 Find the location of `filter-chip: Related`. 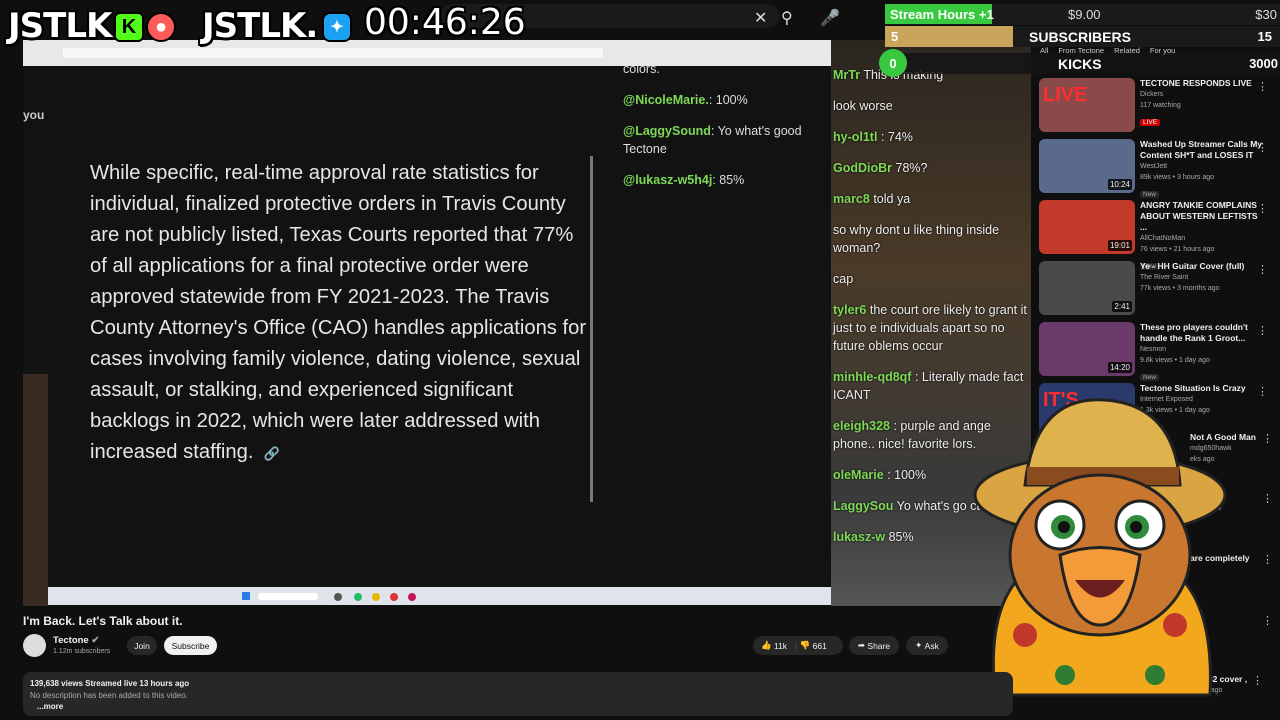

filter-chip: Related is located at coordinates (1127, 50).